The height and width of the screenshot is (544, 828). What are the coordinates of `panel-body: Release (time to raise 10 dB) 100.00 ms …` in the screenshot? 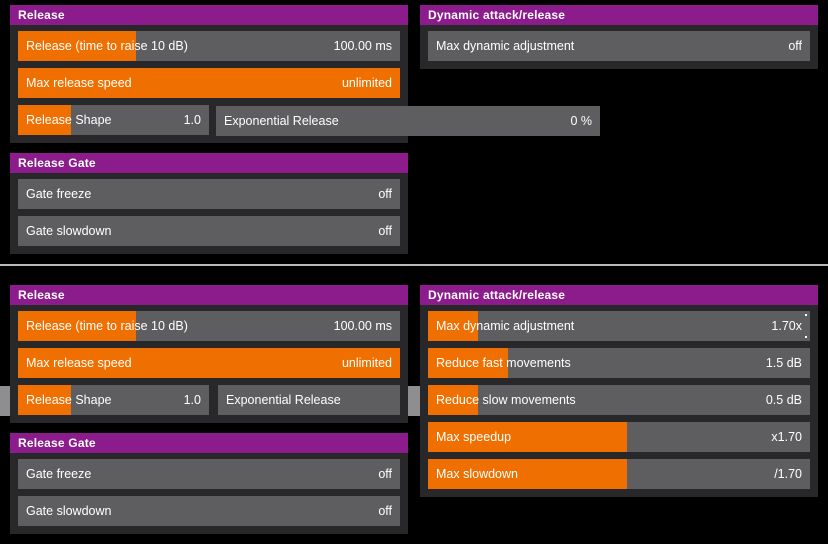 It's located at (209, 364).